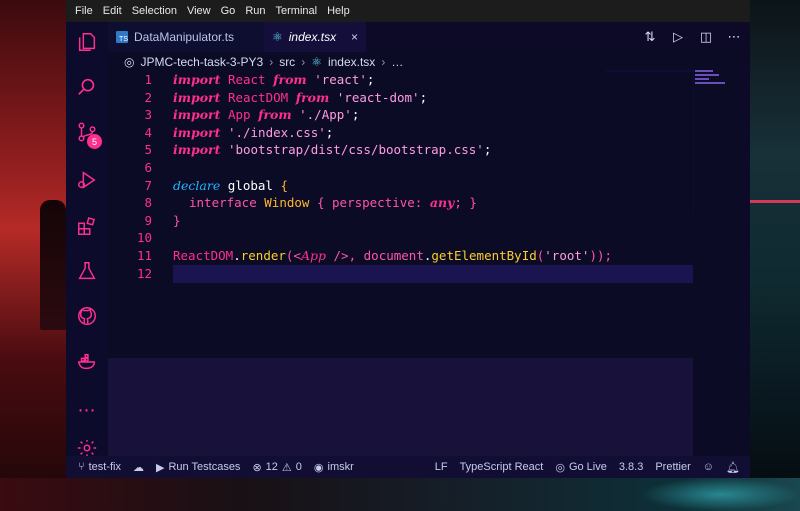 The width and height of the screenshot is (800, 511). What do you see at coordinates (692, 37) in the screenshot?
I see `editor-actions: ⇅ ▷ ◫ ⋯` at bounding box center [692, 37].